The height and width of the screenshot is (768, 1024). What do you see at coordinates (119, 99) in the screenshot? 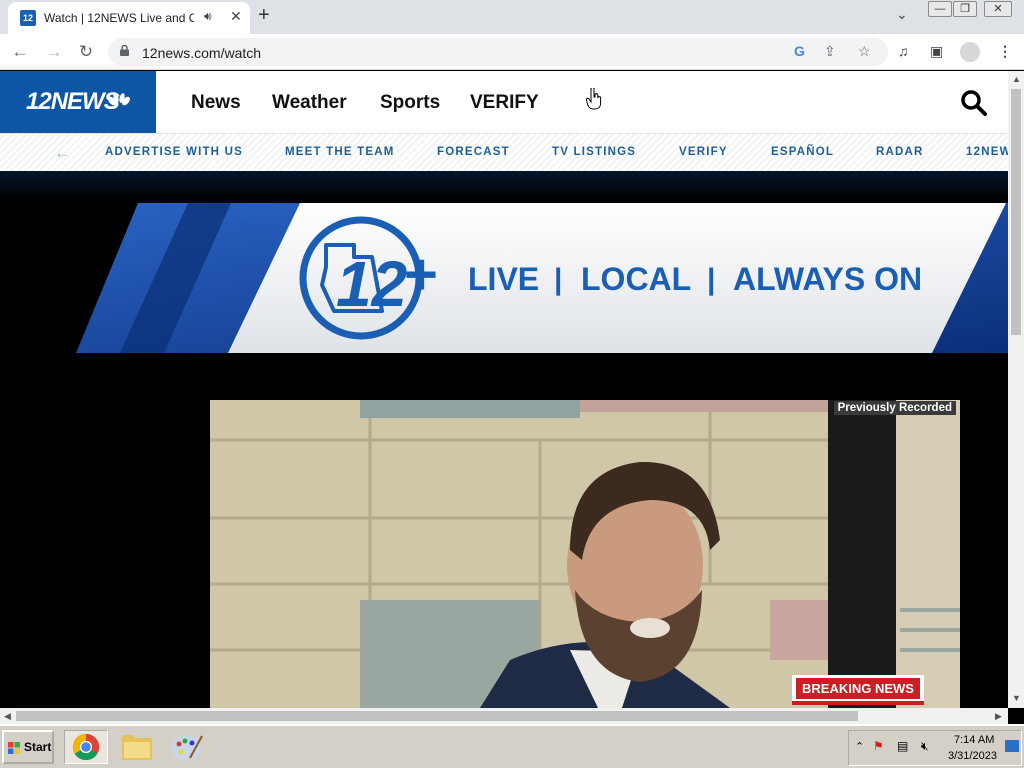
I see `nbc-peacock-icon` at bounding box center [119, 99].